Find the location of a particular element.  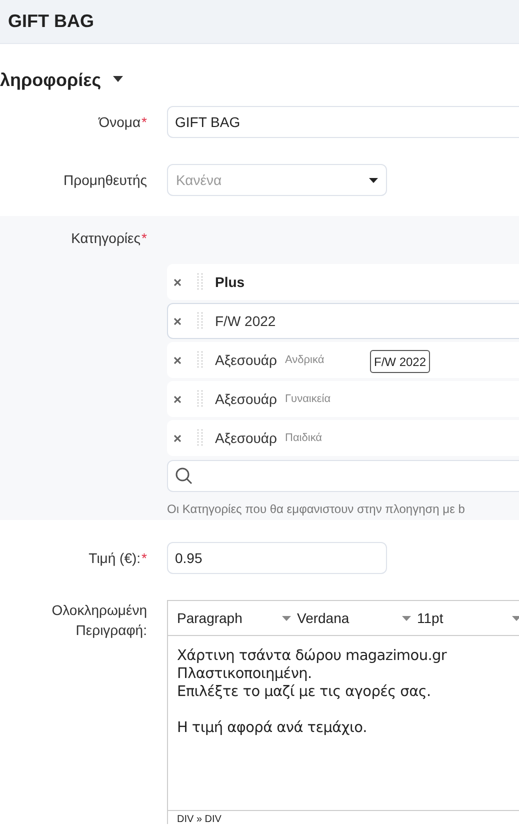

help-text: Οι Κατηγορίες που θα εμφανιστουν στην πλοηγηση με b is located at coordinates (316, 509).